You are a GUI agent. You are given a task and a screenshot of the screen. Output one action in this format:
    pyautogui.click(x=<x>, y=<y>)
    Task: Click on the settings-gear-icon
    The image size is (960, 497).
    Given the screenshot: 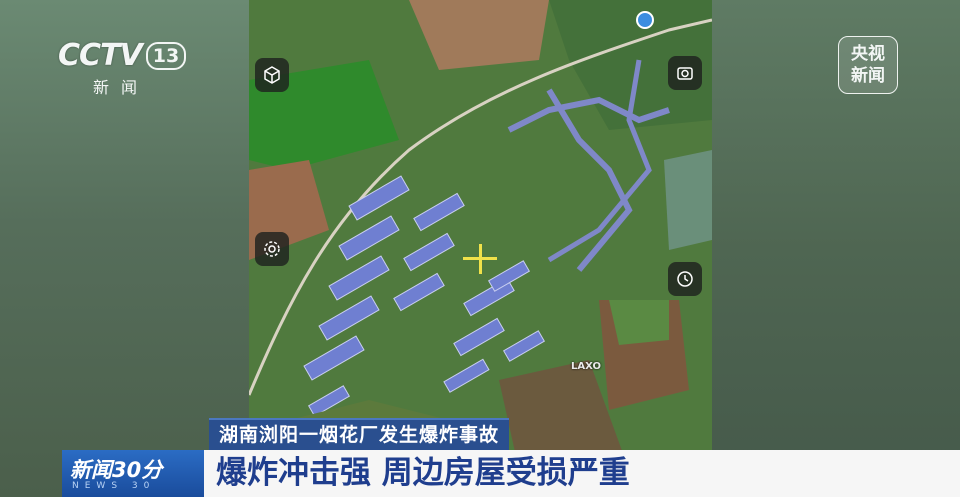 What is the action you would take?
    pyautogui.click(x=272, y=249)
    